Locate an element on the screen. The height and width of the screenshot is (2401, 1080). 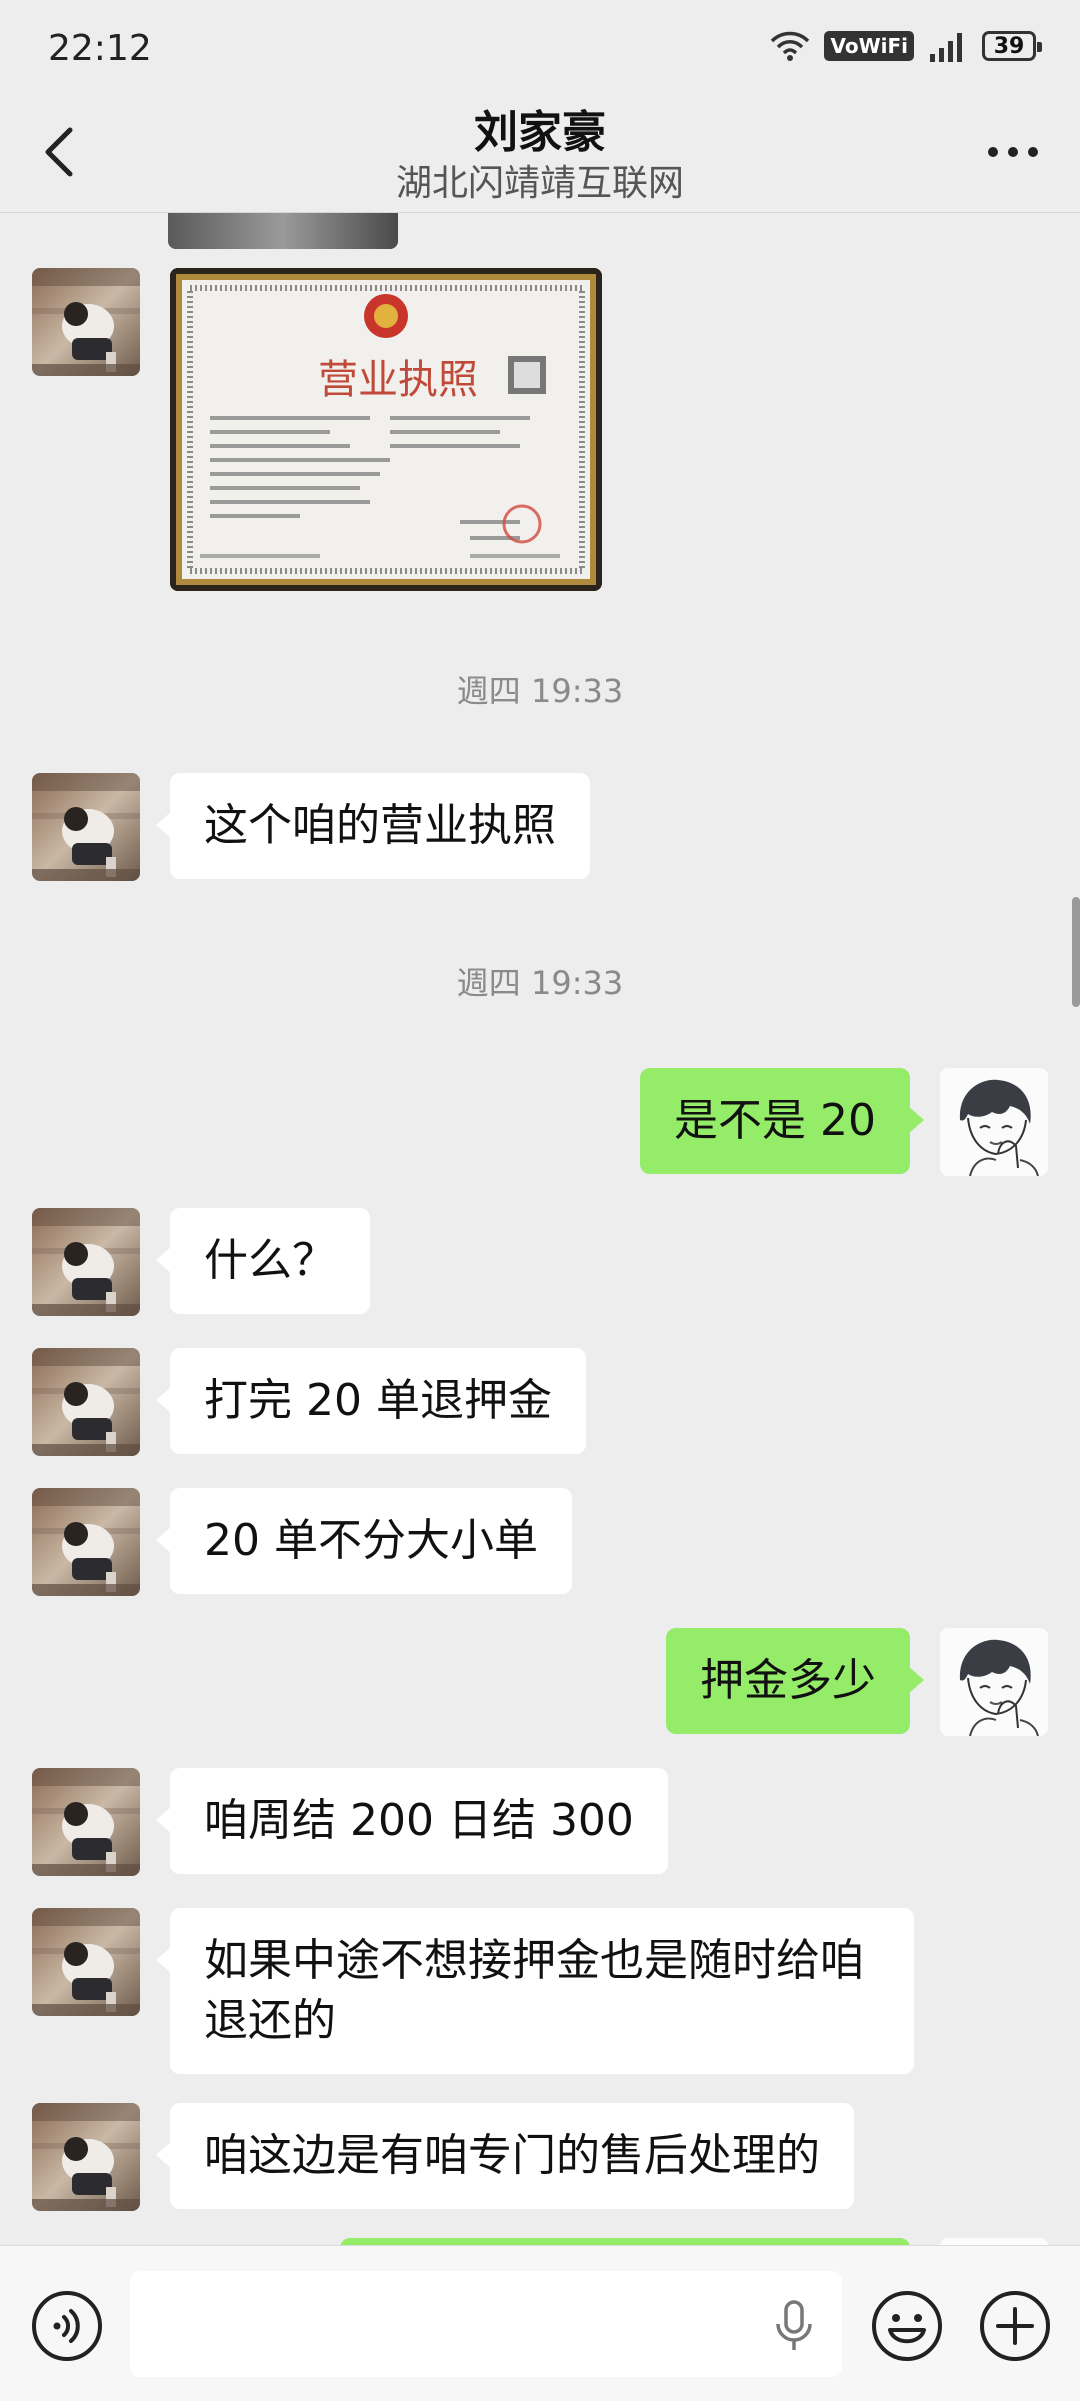
message-bubble: 什么？ is located at coordinates (263, 1261).